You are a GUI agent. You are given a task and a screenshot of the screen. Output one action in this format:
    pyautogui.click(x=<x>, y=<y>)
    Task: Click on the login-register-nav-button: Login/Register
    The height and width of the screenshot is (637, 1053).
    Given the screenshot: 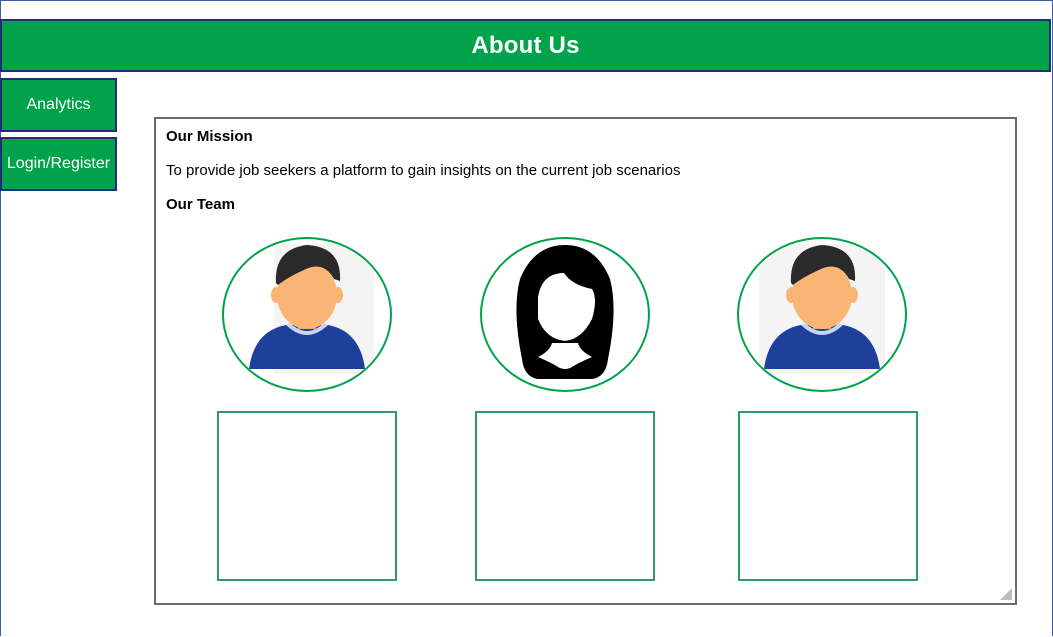 What is the action you would take?
    pyautogui.click(x=58, y=164)
    